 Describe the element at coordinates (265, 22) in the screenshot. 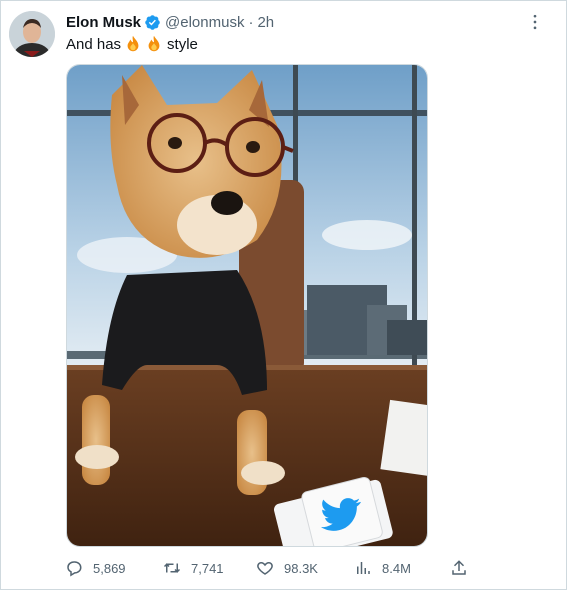

I see `timestamp: 2h` at that location.